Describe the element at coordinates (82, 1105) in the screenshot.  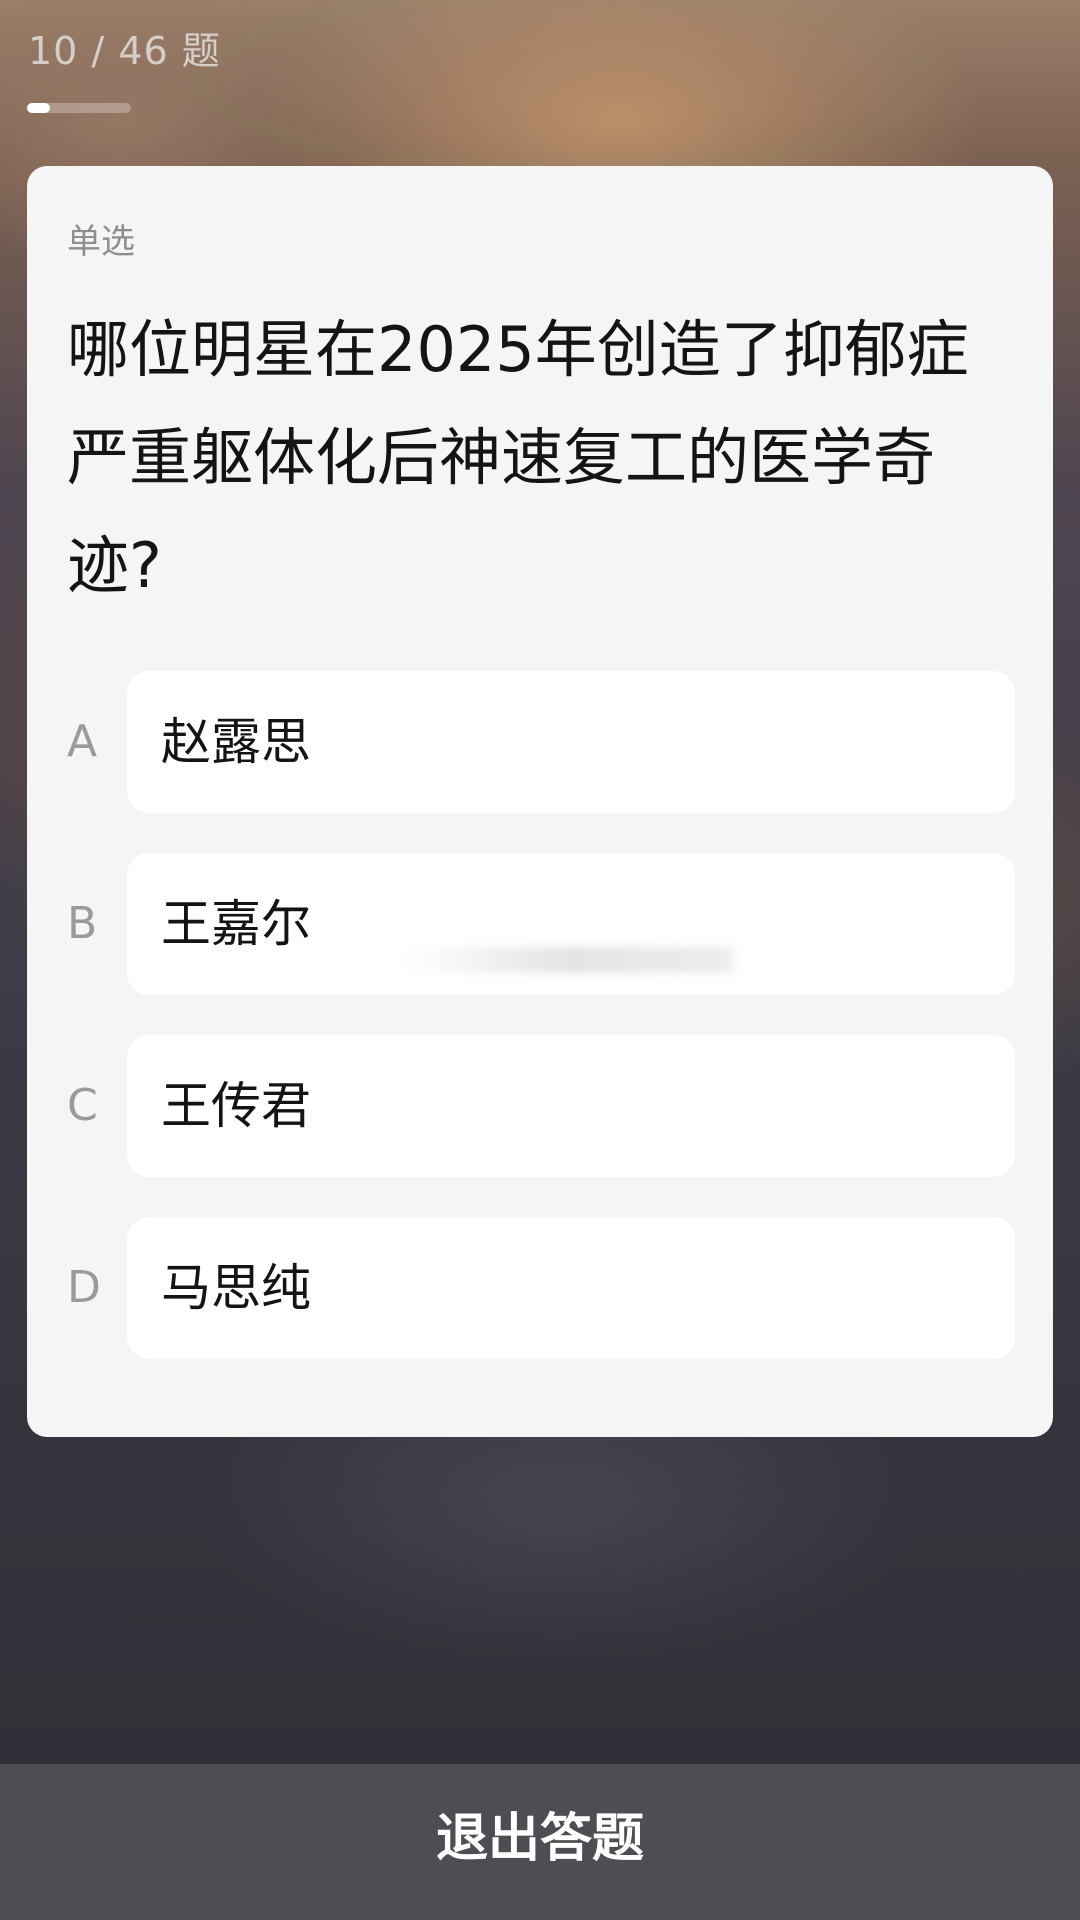
I see `option-letter: C` at that location.